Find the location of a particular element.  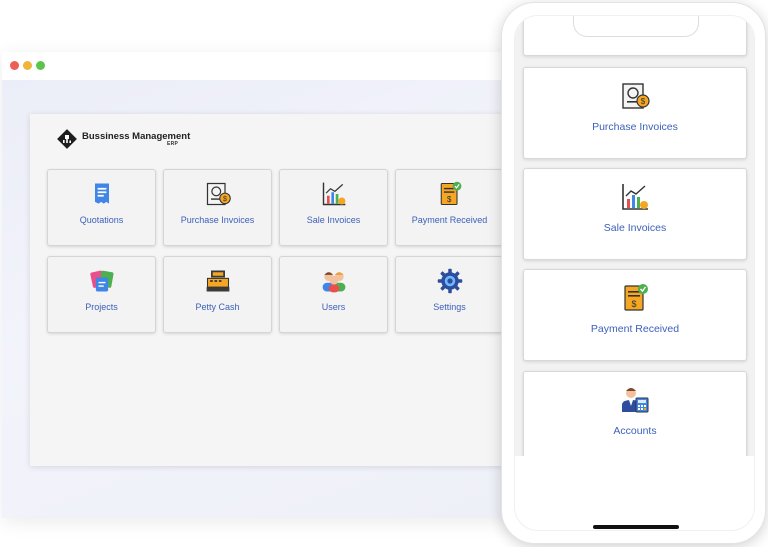

cash-register-icon is located at coordinates (218, 281).